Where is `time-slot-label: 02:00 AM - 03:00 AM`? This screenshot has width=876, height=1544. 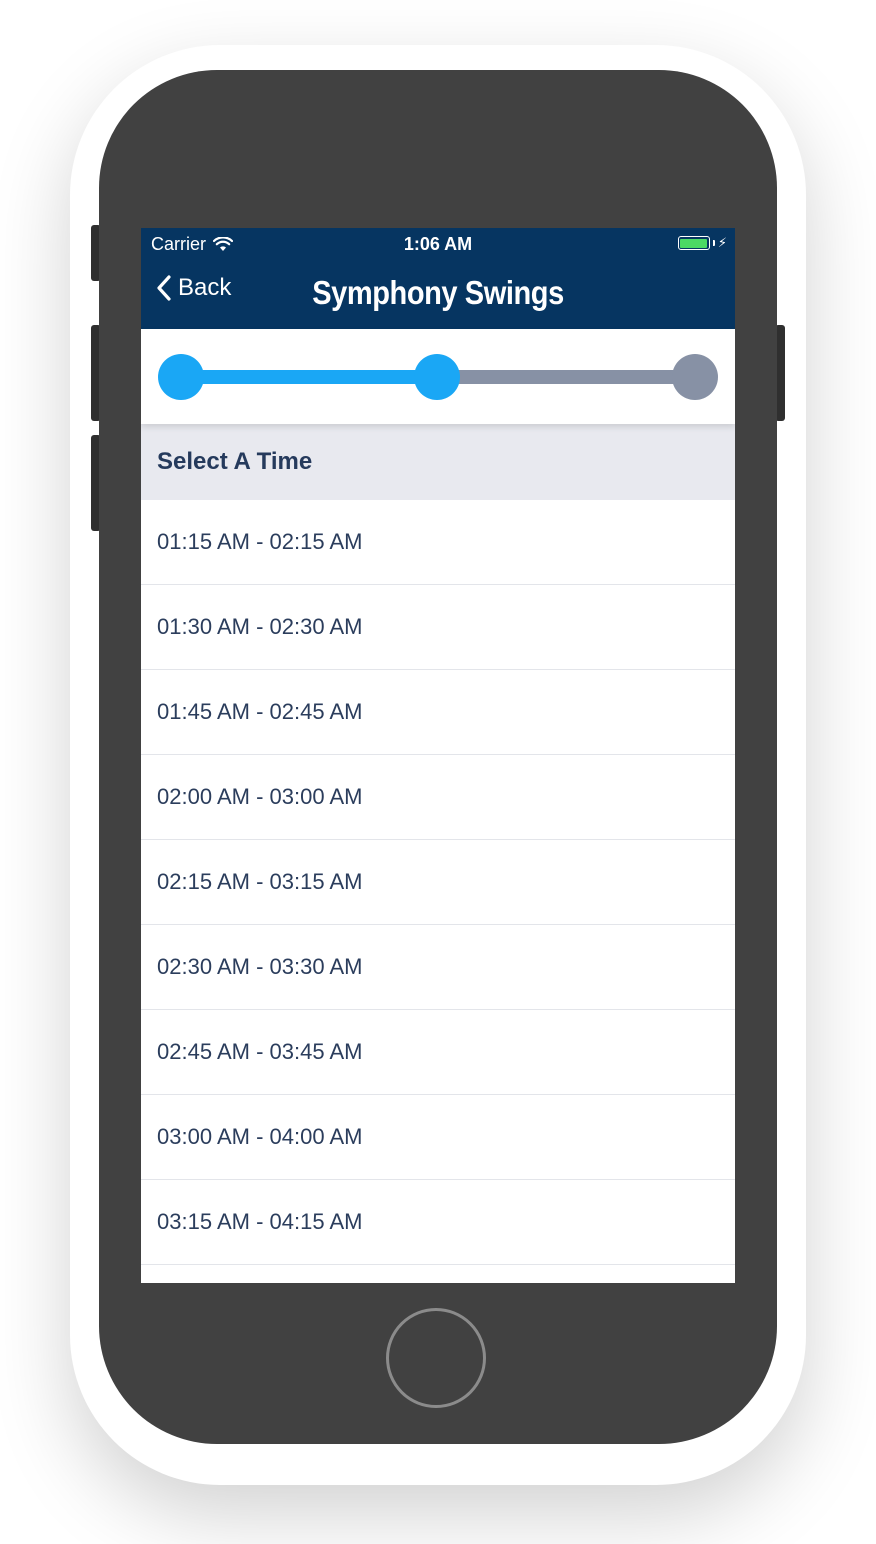
time-slot-label: 02:00 AM - 03:00 AM is located at coordinates (260, 796).